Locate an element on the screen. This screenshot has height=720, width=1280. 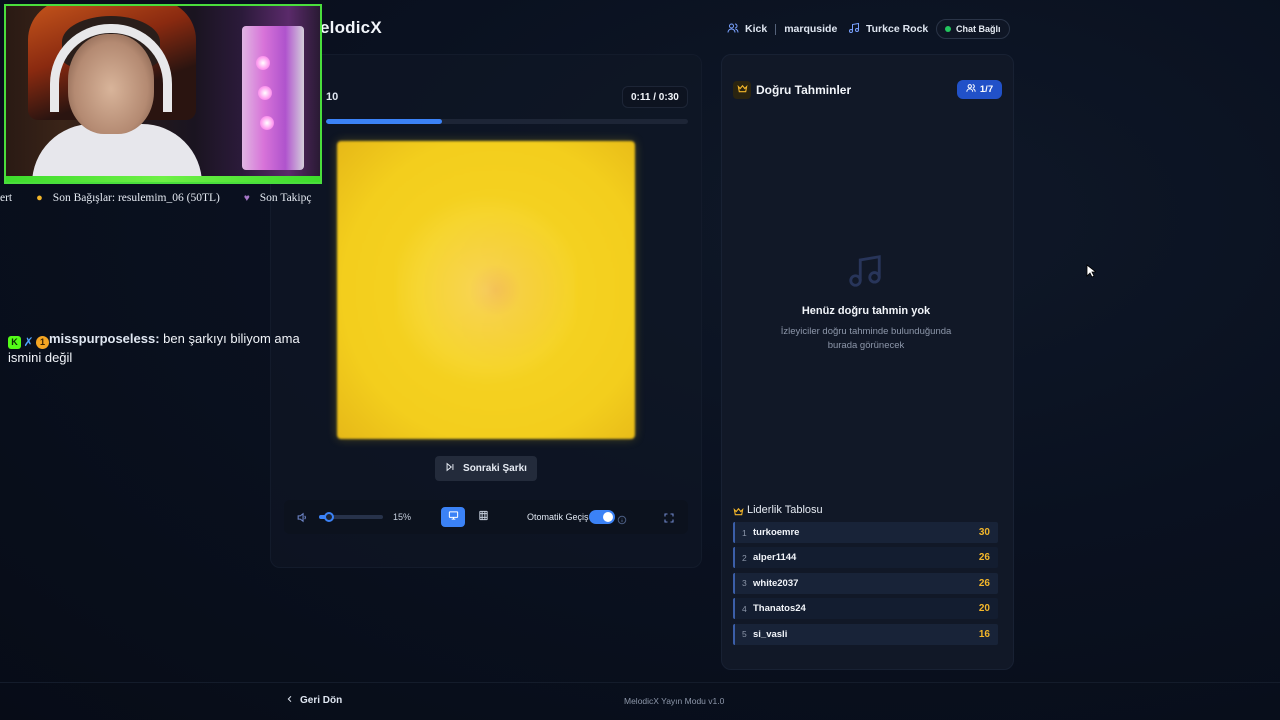
back-label: Geri Dön is located at coordinates (321, 700).